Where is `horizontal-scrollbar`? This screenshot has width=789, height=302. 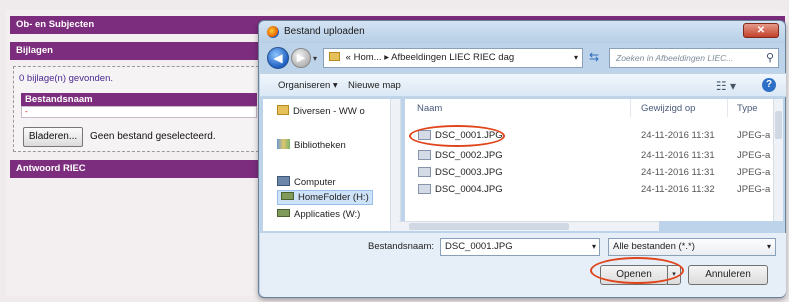
horizontal-scrollbar is located at coordinates (529, 226).